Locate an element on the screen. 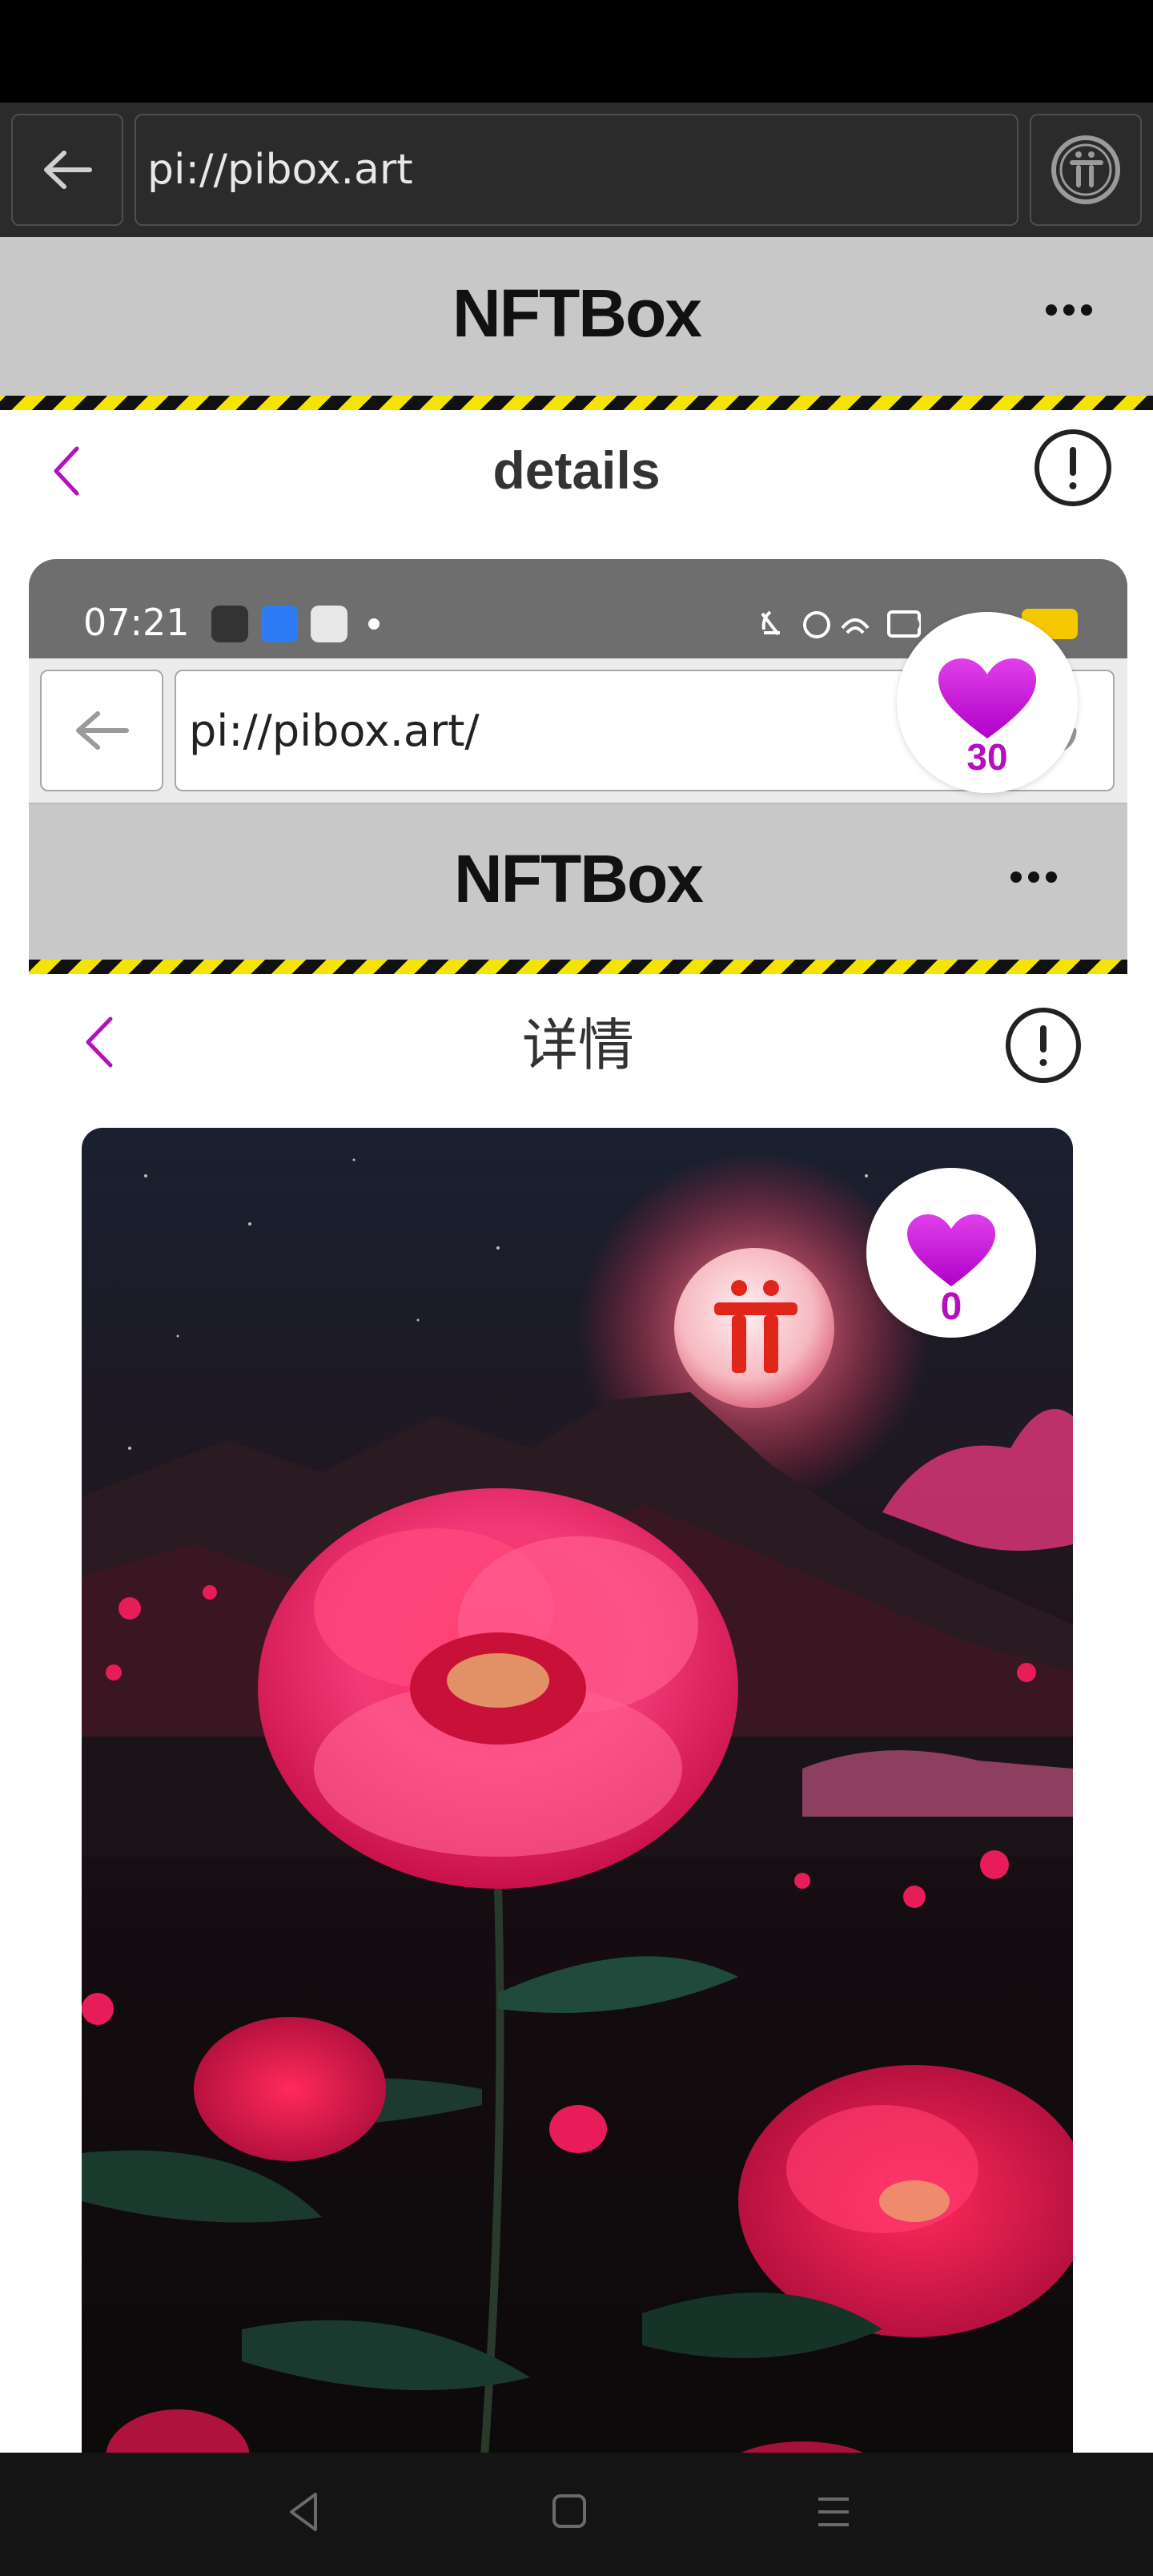 The image size is (1153, 2576). system-nav-bar is located at coordinates (576, 2515).